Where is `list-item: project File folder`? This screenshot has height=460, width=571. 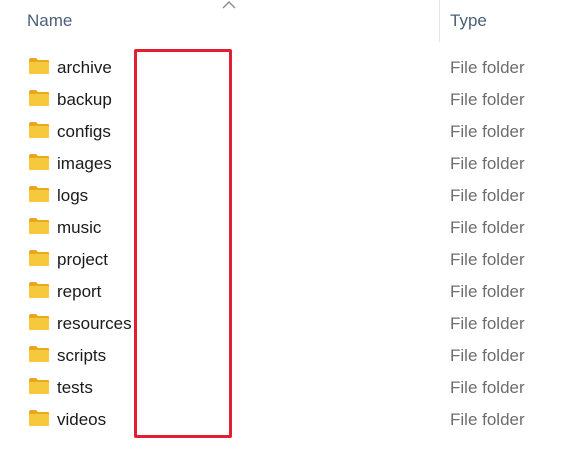 list-item: project File folder is located at coordinates (285, 260).